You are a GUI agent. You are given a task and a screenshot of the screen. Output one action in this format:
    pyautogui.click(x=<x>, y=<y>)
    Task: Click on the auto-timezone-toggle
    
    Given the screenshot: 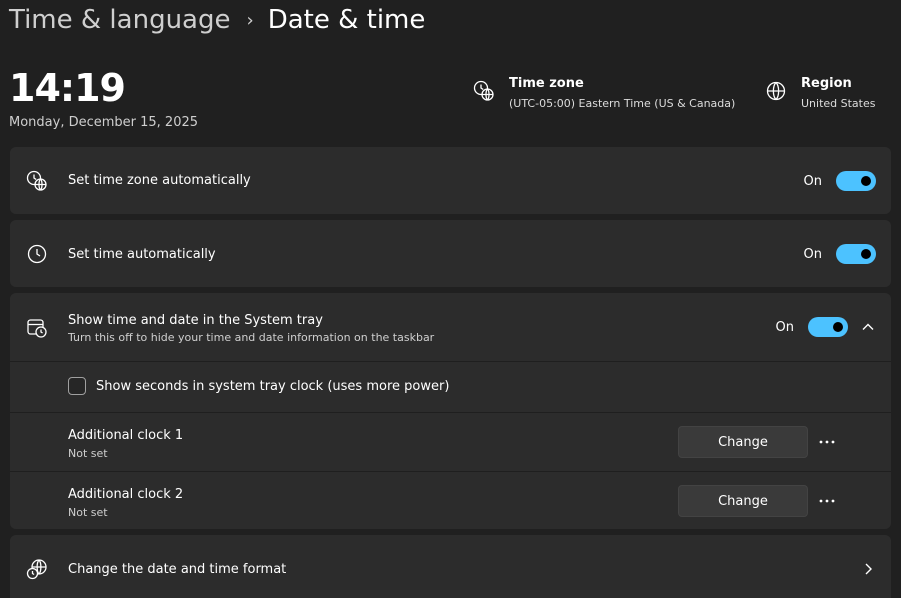 What is the action you would take?
    pyautogui.click(x=856, y=181)
    